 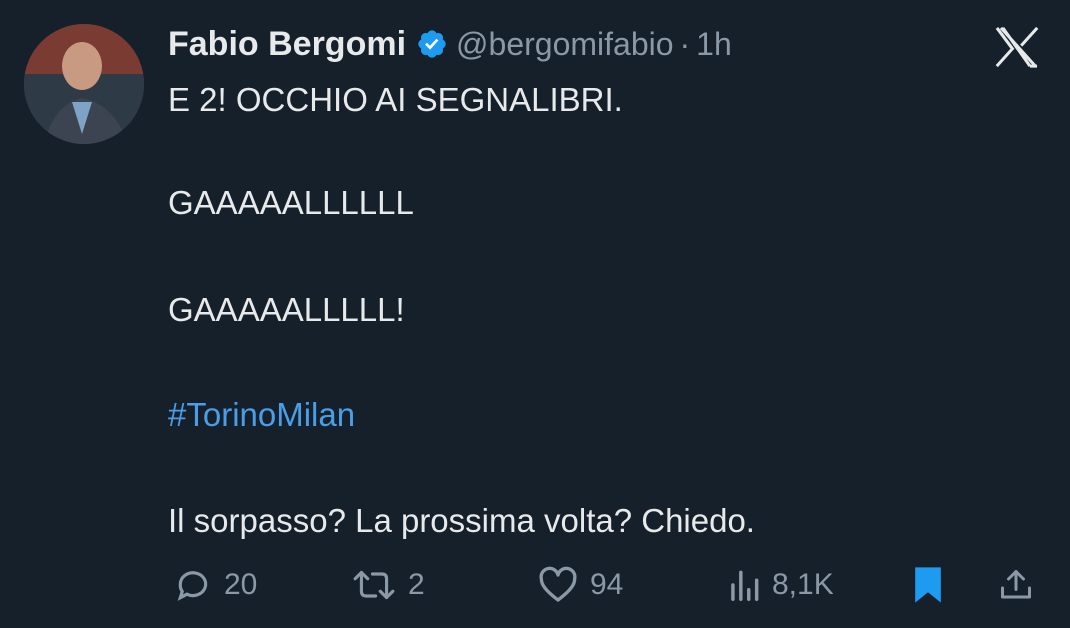 What do you see at coordinates (395, 99) in the screenshot?
I see `tweet-line-1: E 2! OCCHIO AI SEGNALIBRI.` at bounding box center [395, 99].